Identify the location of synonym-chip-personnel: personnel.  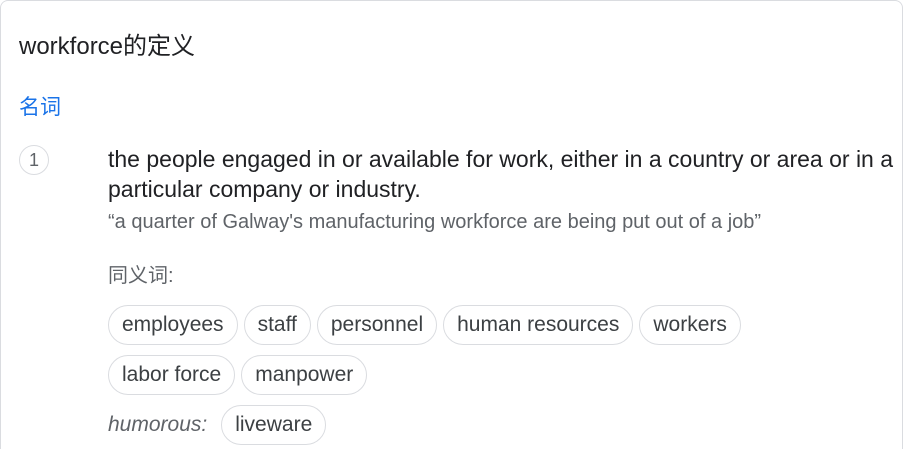
(377, 325).